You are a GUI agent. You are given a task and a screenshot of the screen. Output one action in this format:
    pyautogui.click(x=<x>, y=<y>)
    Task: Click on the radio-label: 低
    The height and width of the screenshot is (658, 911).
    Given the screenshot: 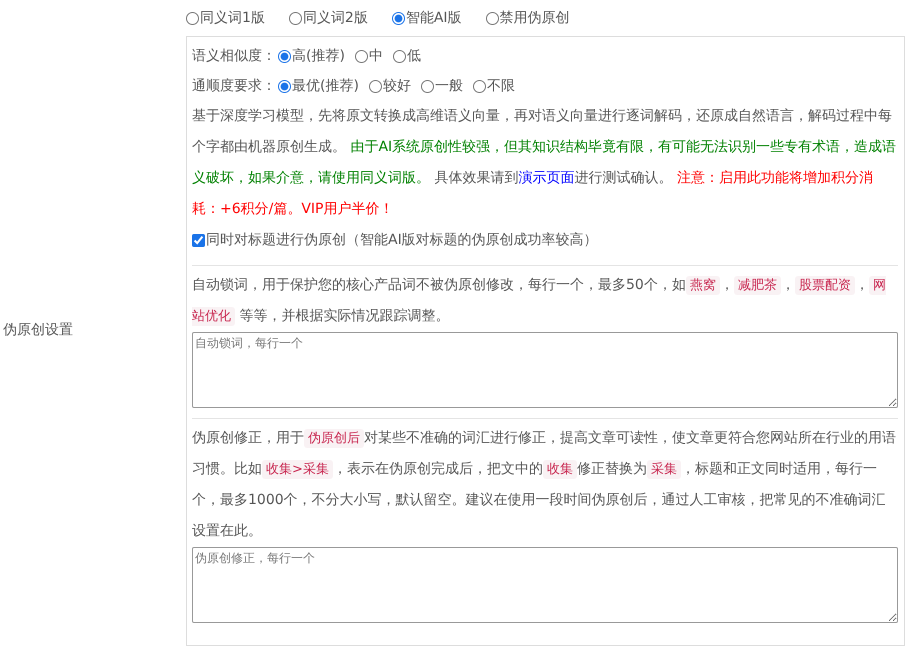 What is the action you would take?
    pyautogui.click(x=413, y=56)
    